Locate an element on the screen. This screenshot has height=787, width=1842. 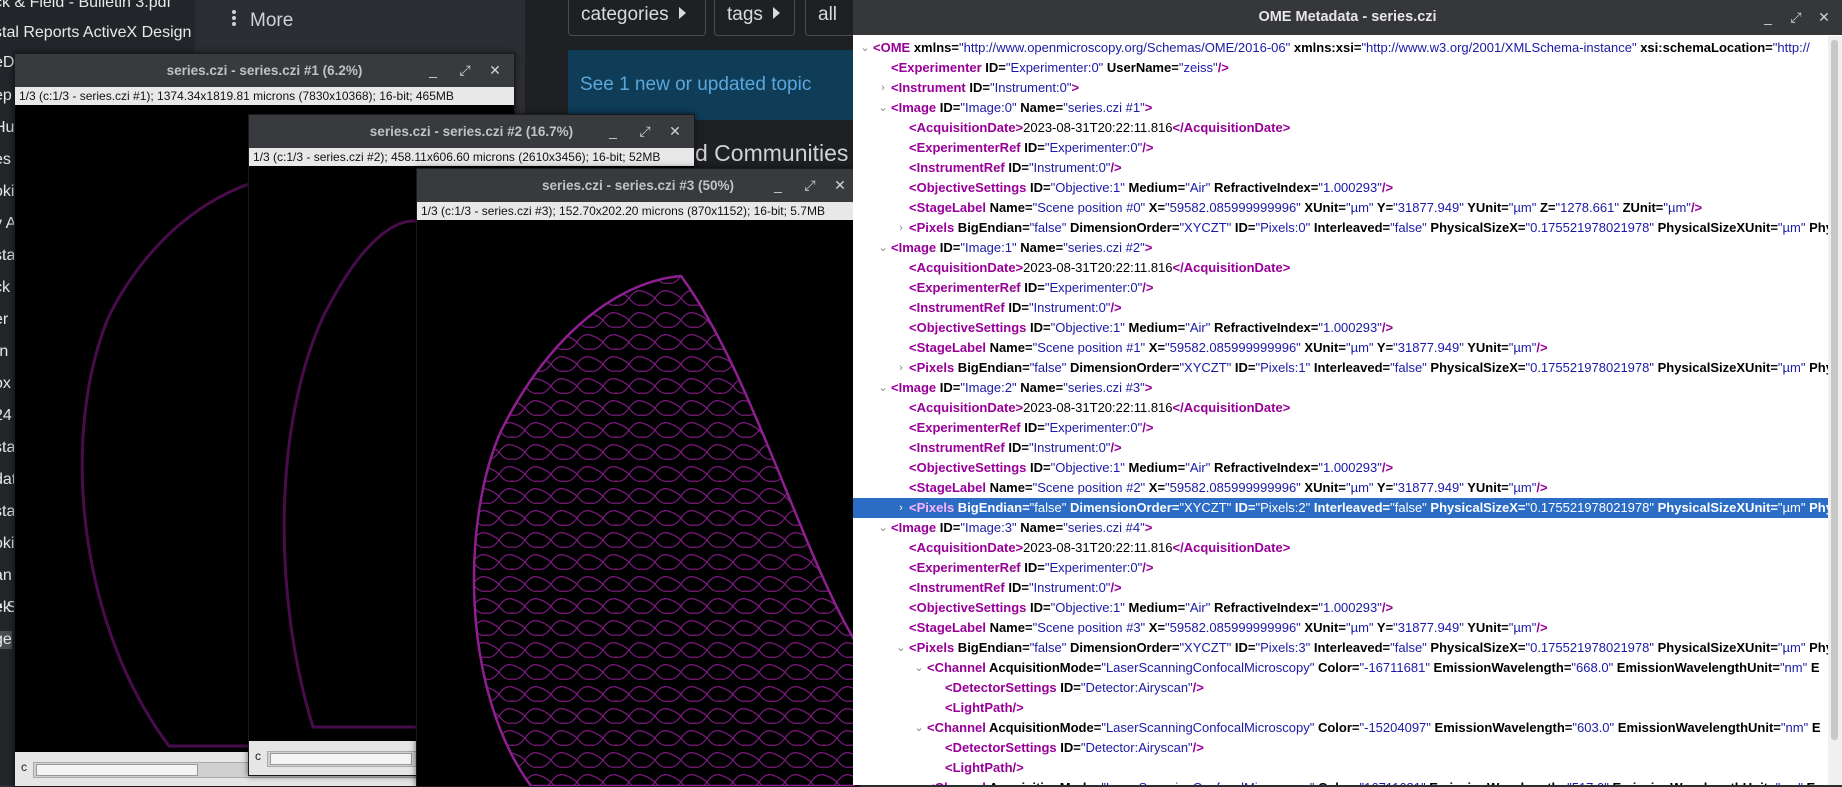
background-list-item: ox is located at coordinates (5, 384).